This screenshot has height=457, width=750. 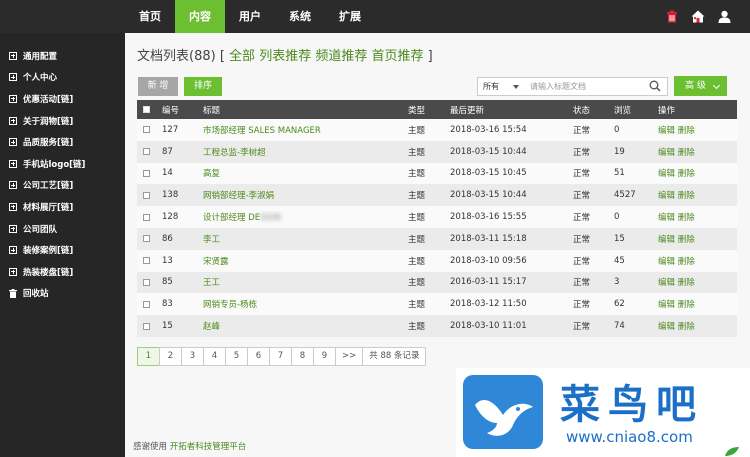 I want to click on column-header-type: 类型, so click(x=417, y=110).